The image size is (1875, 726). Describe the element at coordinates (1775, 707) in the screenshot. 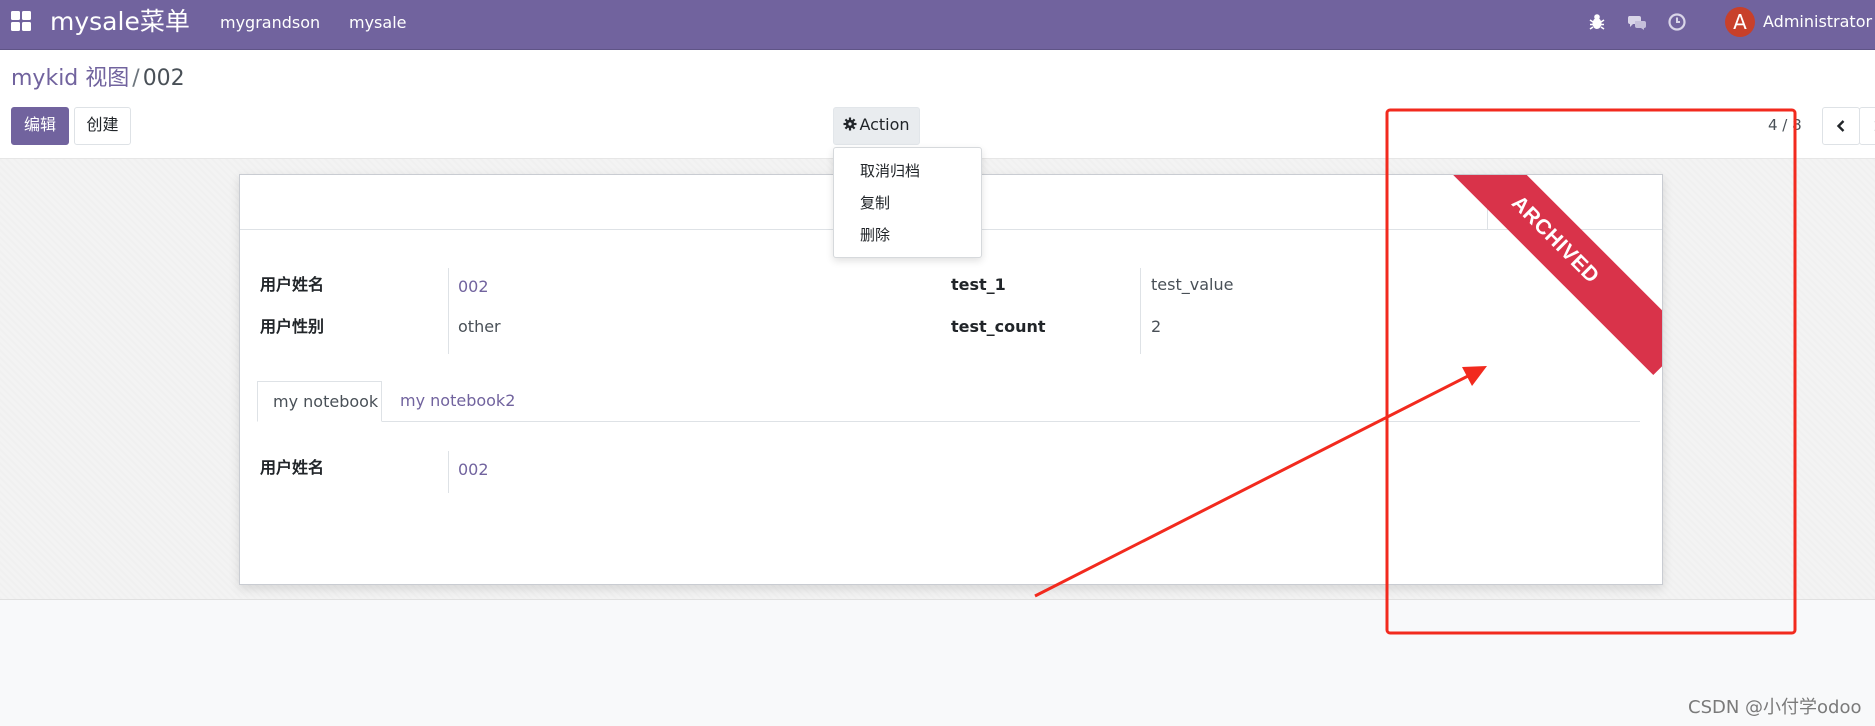

I see `watermark: CSDN @小付学odoo` at that location.